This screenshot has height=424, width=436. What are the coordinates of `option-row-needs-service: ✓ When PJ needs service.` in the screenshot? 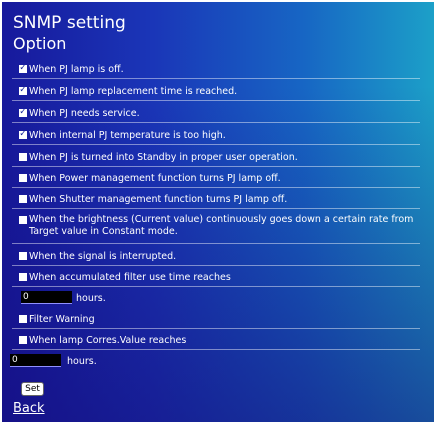 It's located at (216, 114).